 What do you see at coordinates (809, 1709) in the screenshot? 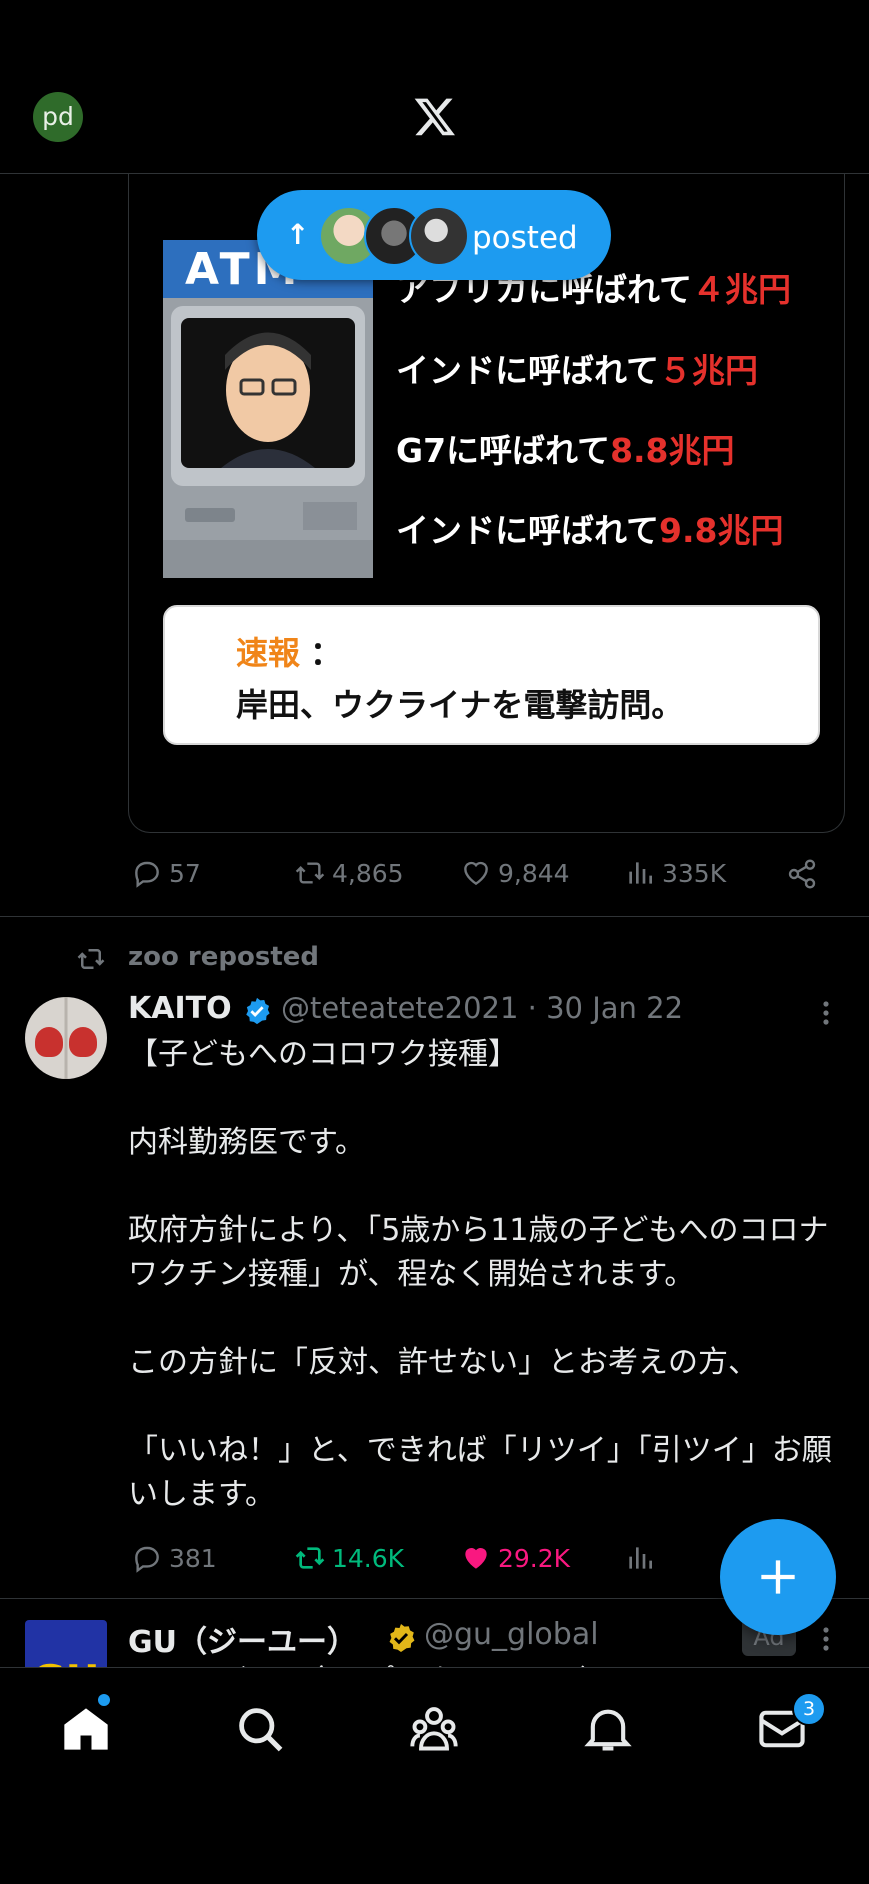
I see `messages-badge: 3` at bounding box center [809, 1709].